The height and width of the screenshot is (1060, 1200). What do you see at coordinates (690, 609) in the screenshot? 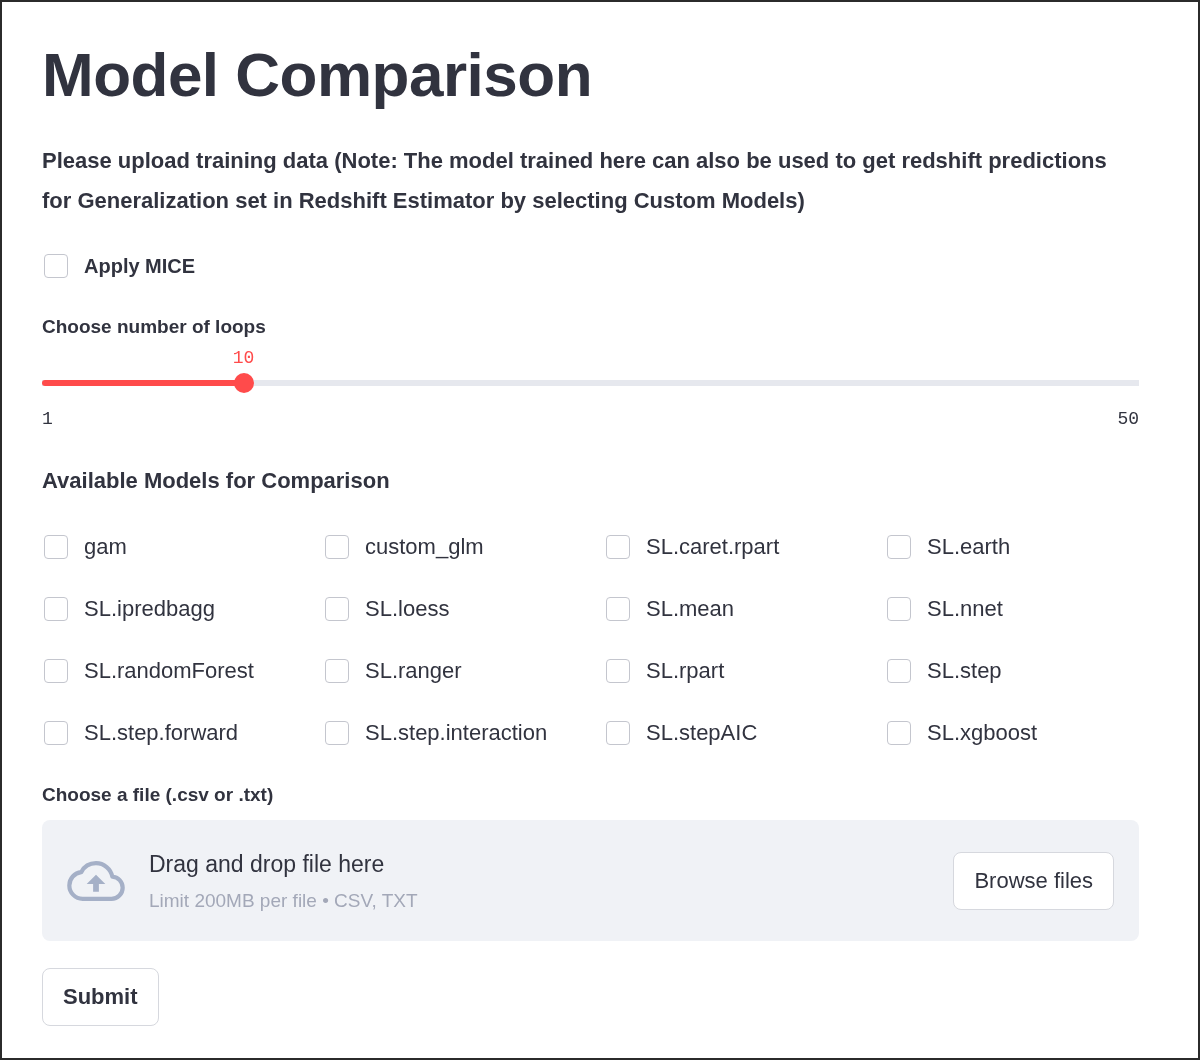
I see `checkbox-label: SL.mean` at bounding box center [690, 609].